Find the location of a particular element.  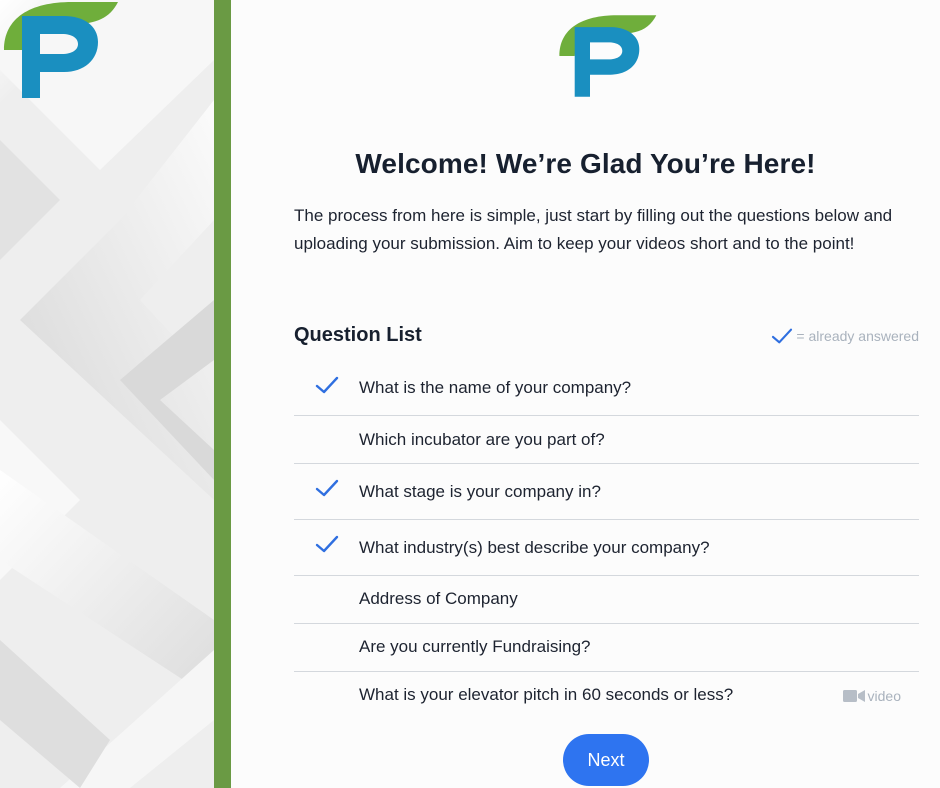

video-tag-label: video is located at coordinates (884, 696).